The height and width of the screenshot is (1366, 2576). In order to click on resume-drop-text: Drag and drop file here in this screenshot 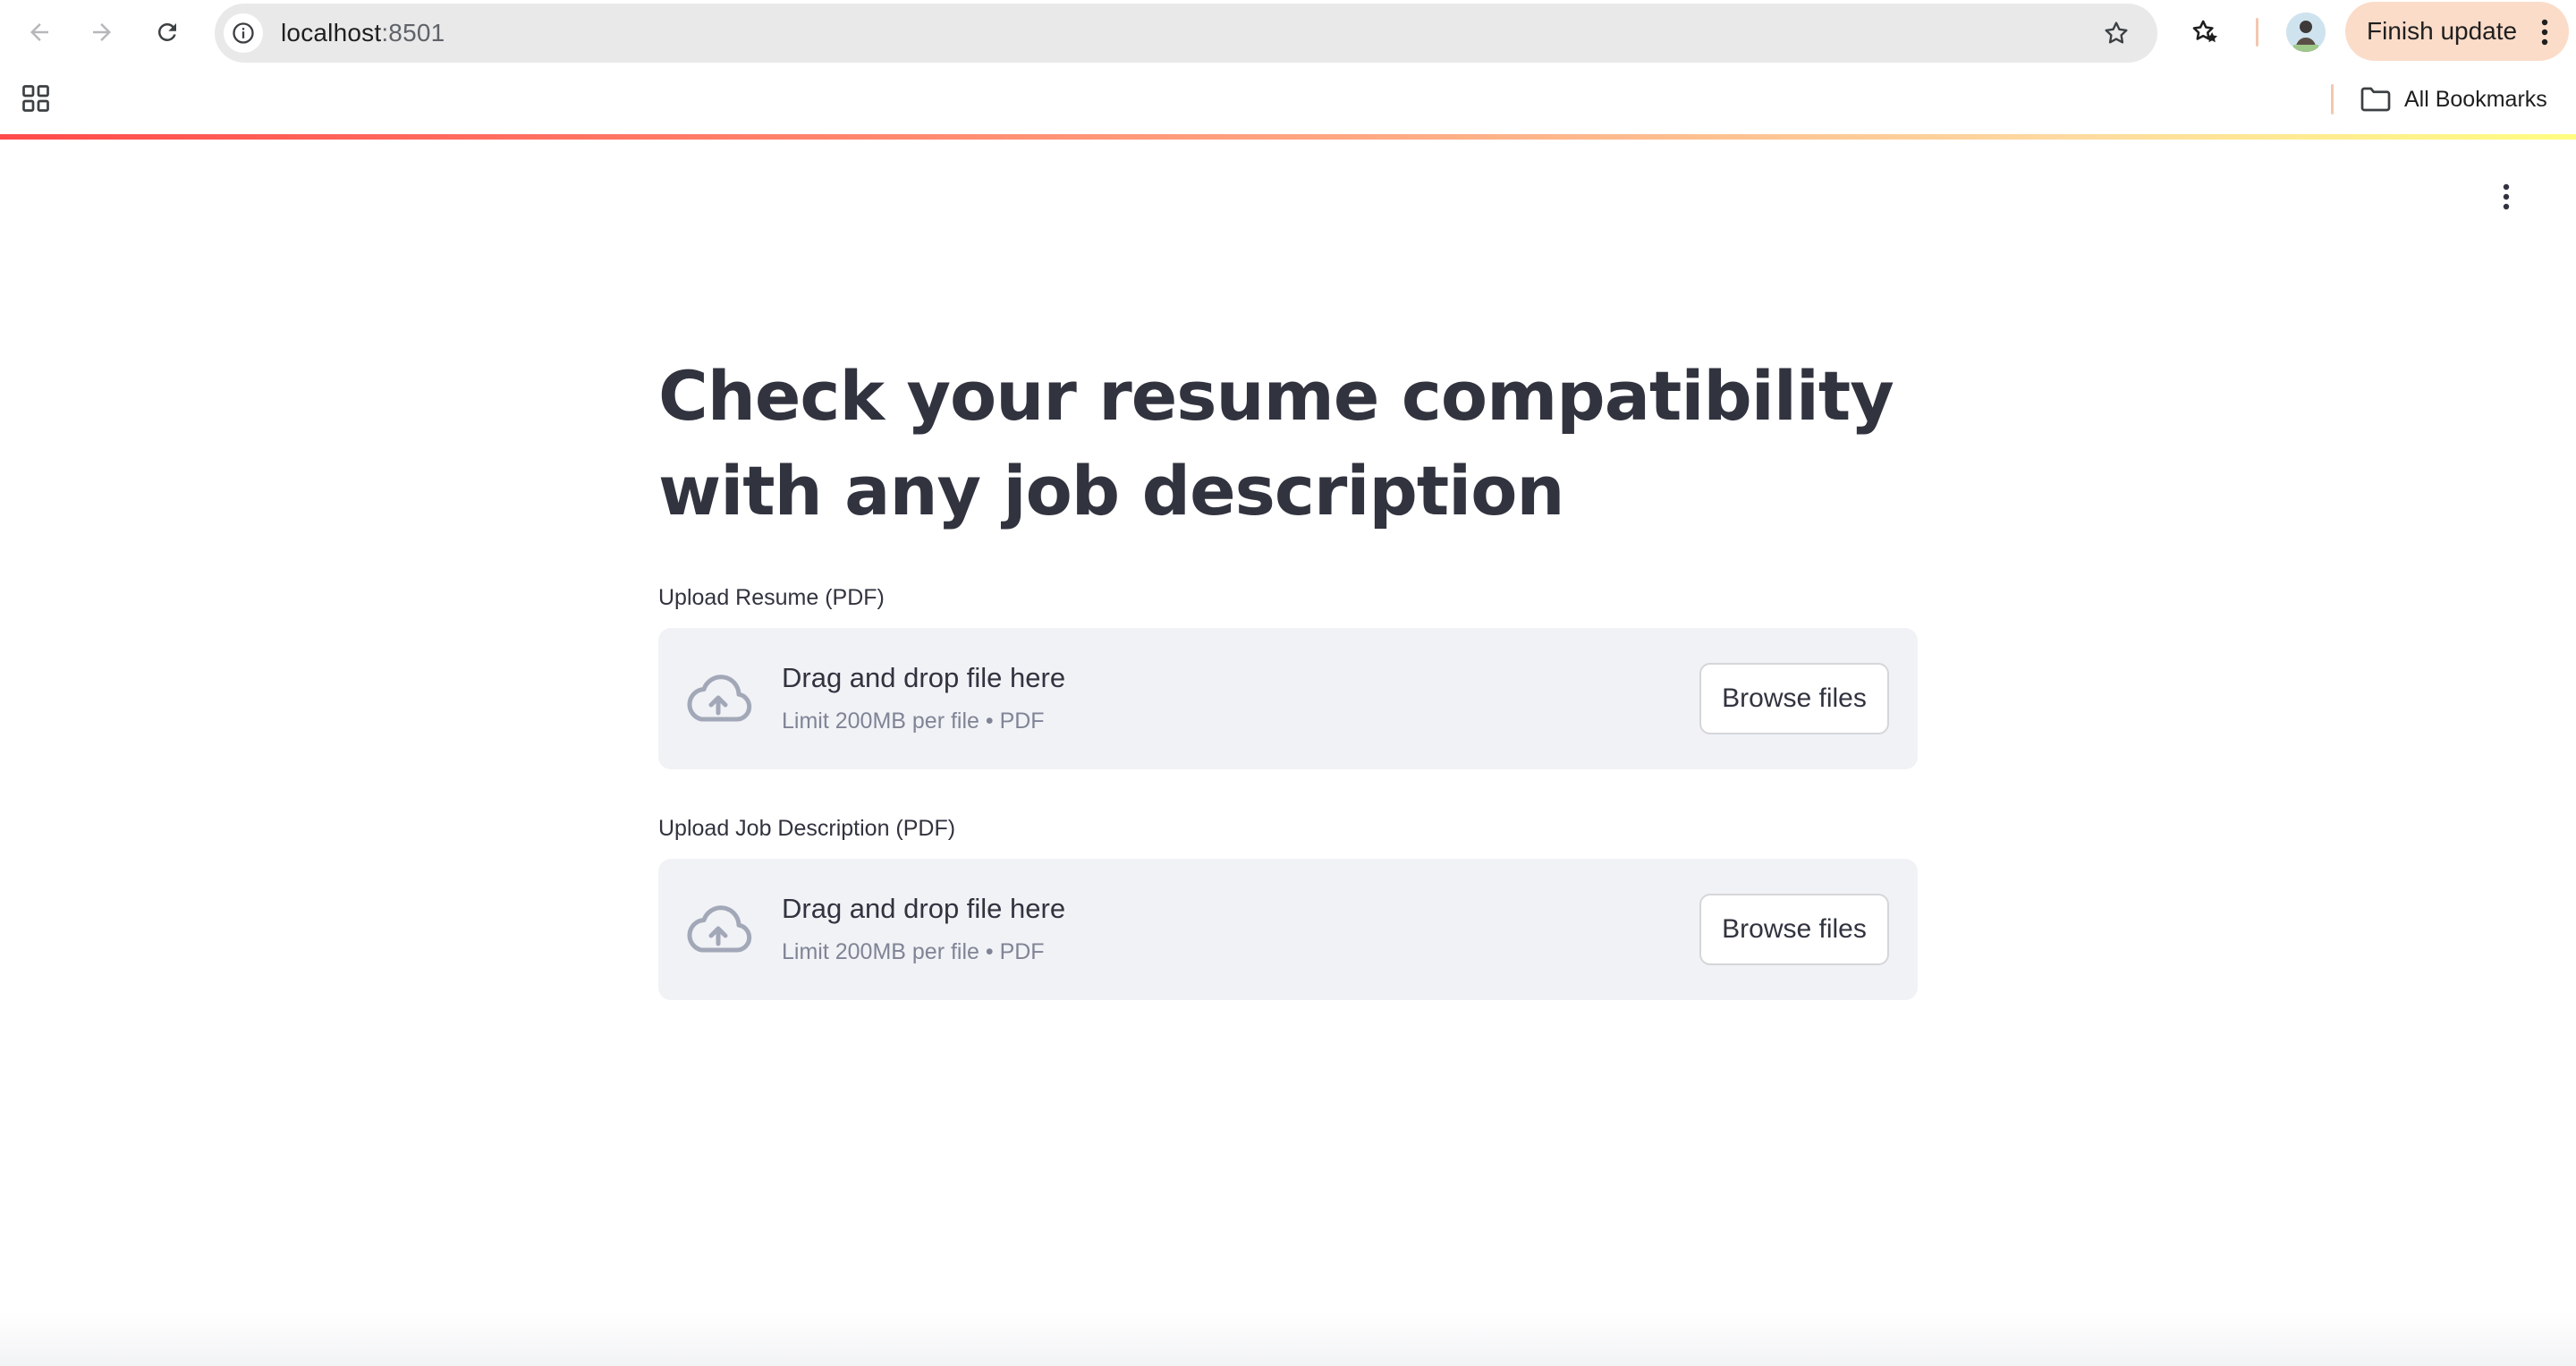, I will do `click(924, 677)`.